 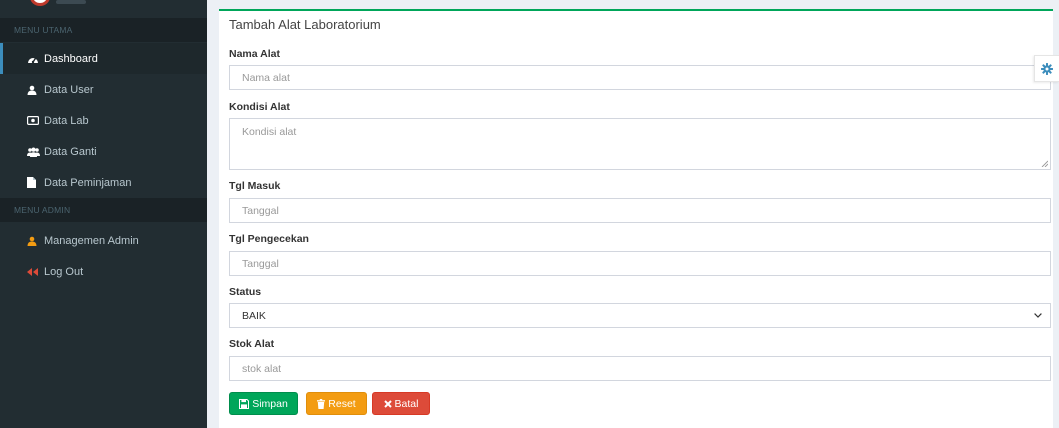 What do you see at coordinates (255, 186) in the screenshot?
I see `tgl-masuk-label: Tgl Masuk` at bounding box center [255, 186].